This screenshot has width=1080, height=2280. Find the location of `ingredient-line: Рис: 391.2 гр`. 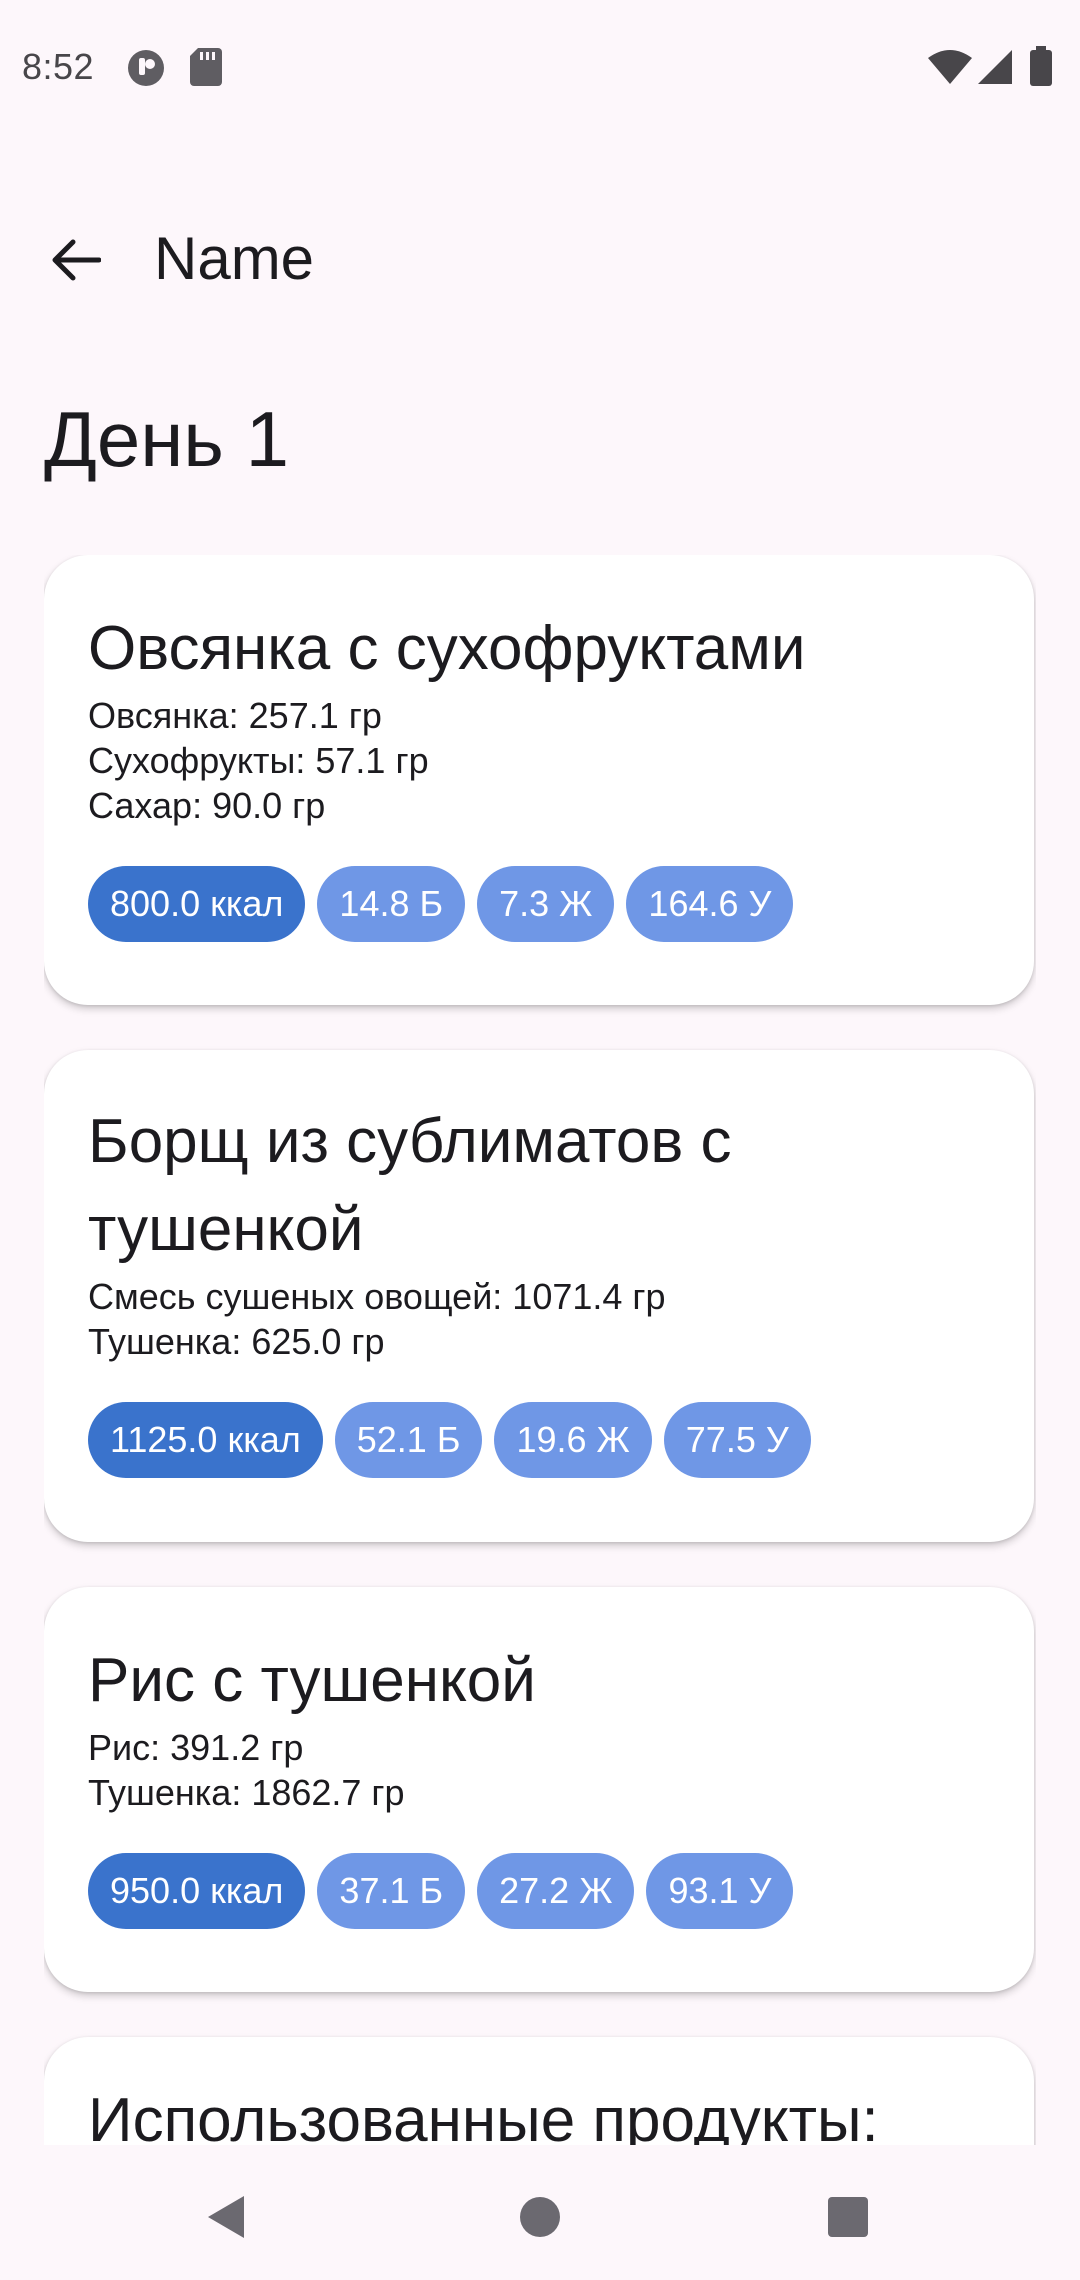

ingredient-line: Рис: 391.2 гр is located at coordinates (196, 1747).